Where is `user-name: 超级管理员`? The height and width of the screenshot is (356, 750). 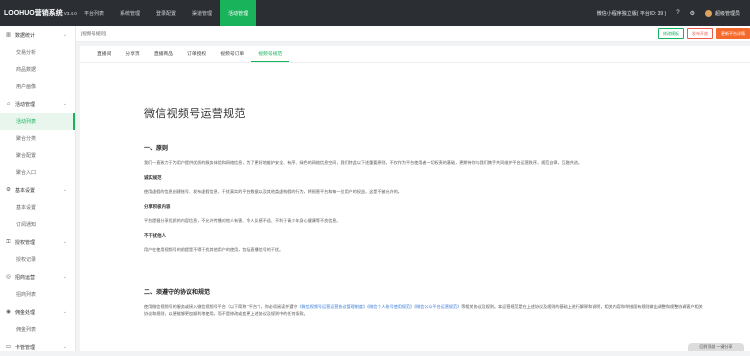 user-name: 超级管理员 is located at coordinates (727, 13).